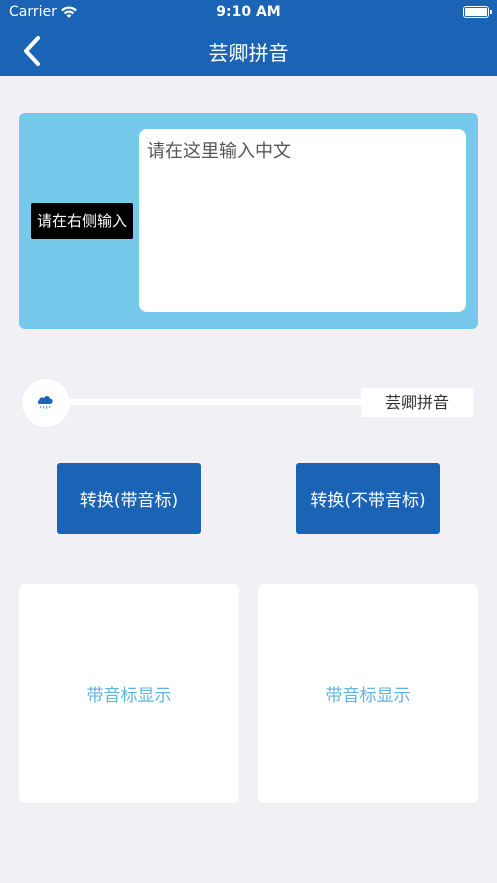 The width and height of the screenshot is (497, 883). I want to click on chinese-text-input, so click(302, 220).